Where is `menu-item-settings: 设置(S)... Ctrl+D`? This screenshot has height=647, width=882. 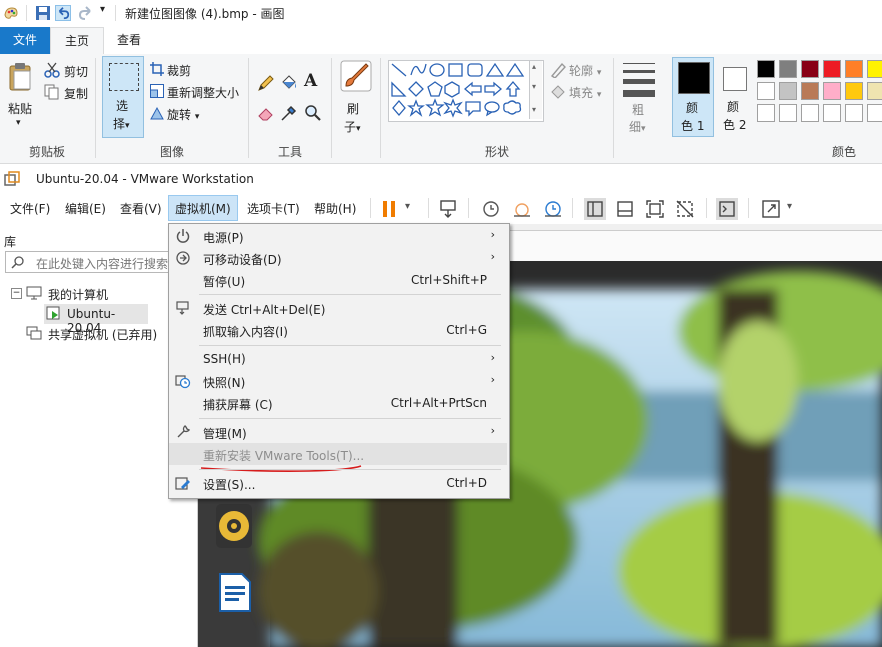 menu-item-settings: 设置(S)... Ctrl+D is located at coordinates (338, 483).